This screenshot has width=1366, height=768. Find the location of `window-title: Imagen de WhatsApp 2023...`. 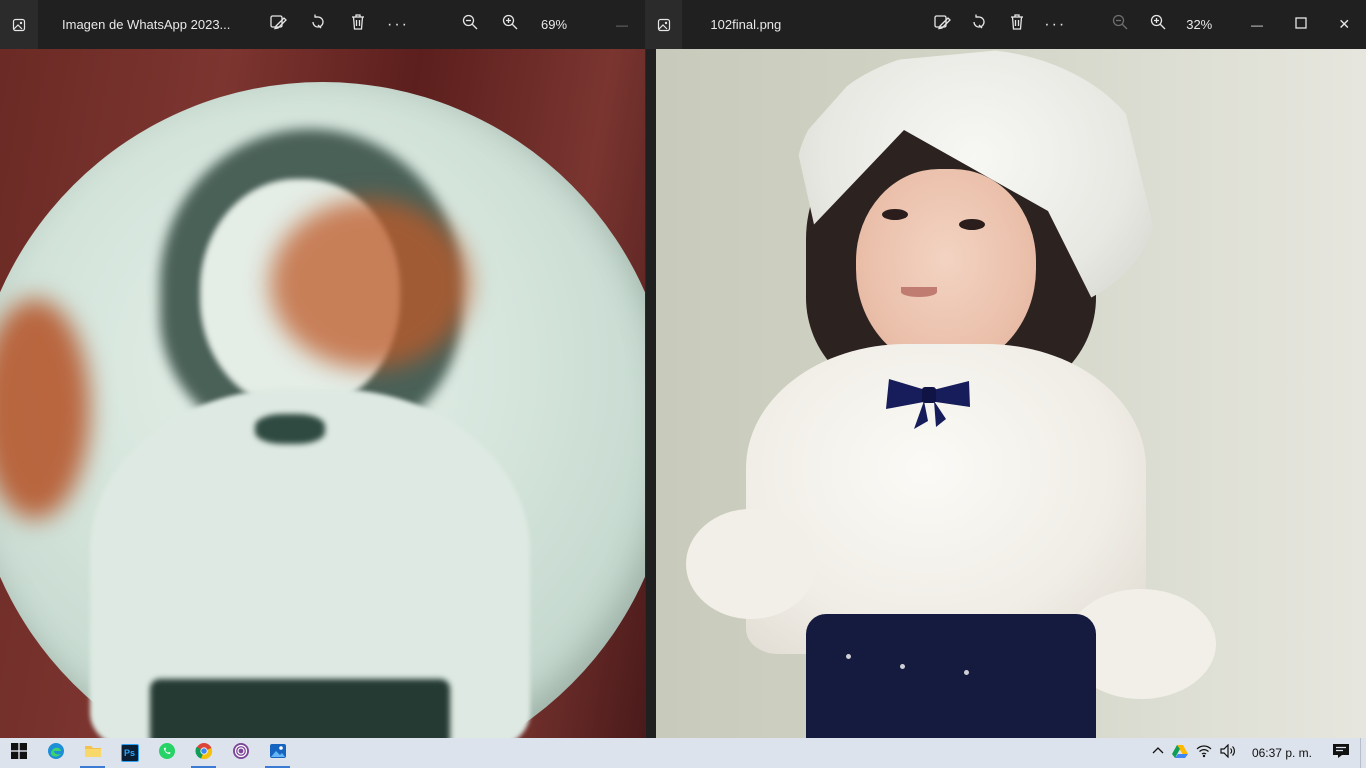

window-title: Imagen de WhatsApp 2023... is located at coordinates (146, 24).